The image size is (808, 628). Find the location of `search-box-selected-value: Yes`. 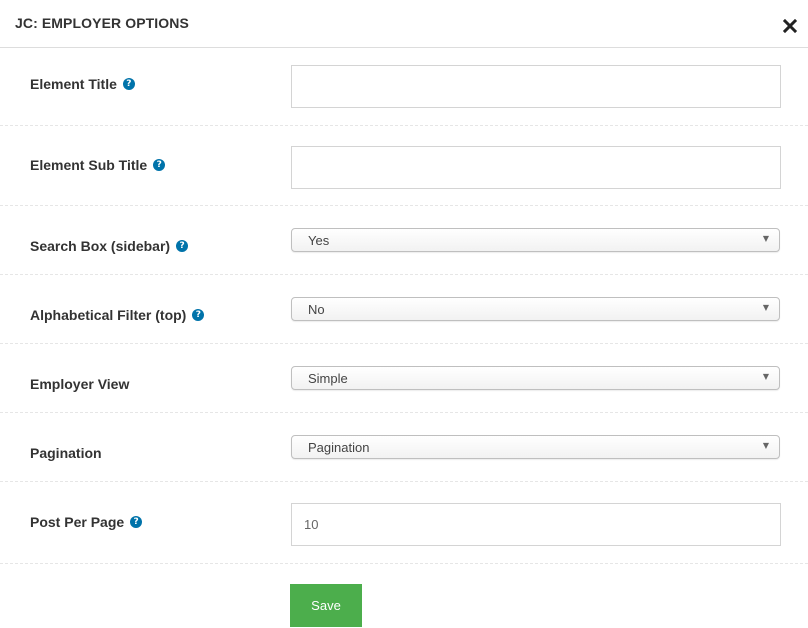

search-box-selected-value: Yes is located at coordinates (319, 240).